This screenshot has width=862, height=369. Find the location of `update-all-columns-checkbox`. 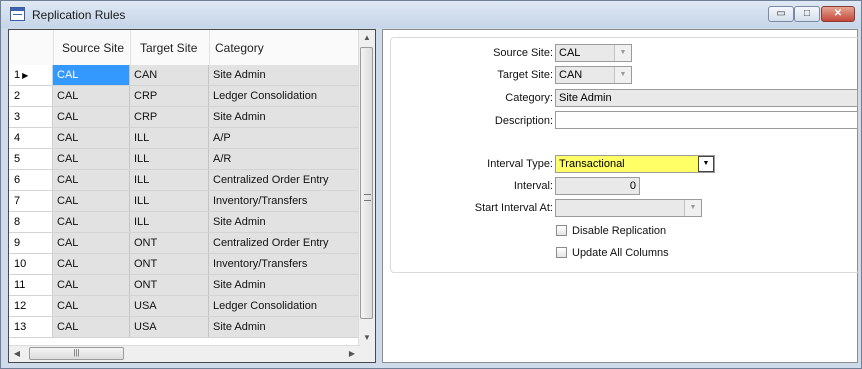

update-all-columns-checkbox is located at coordinates (561, 252).